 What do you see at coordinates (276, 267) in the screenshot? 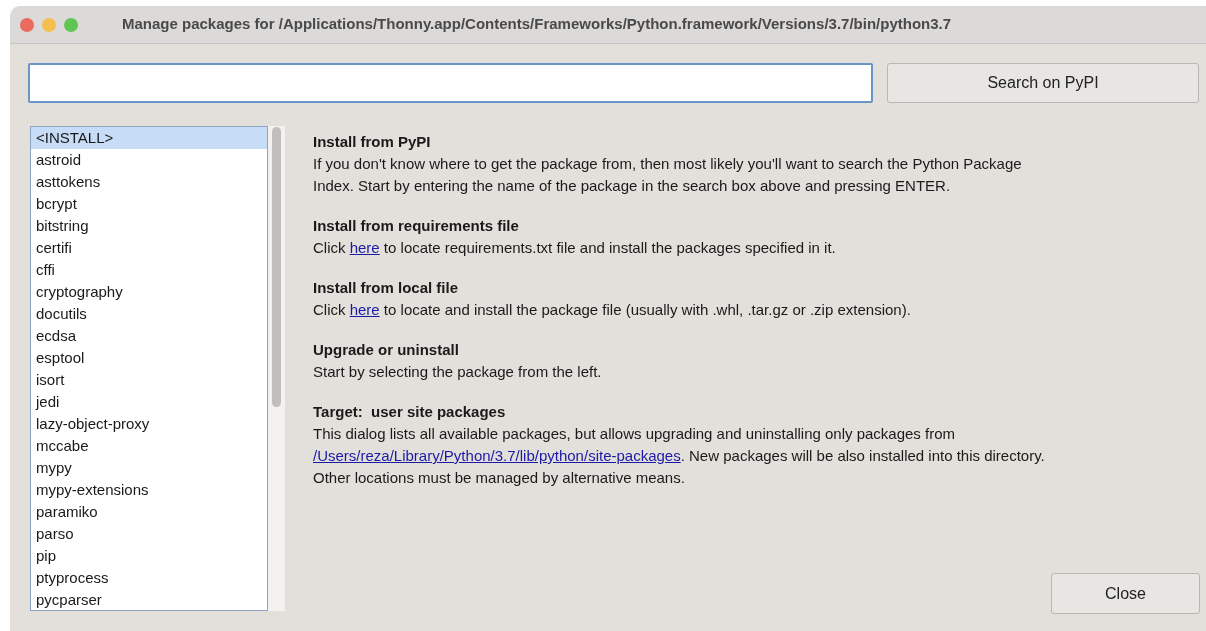
I see `scrollbar-thumb` at bounding box center [276, 267].